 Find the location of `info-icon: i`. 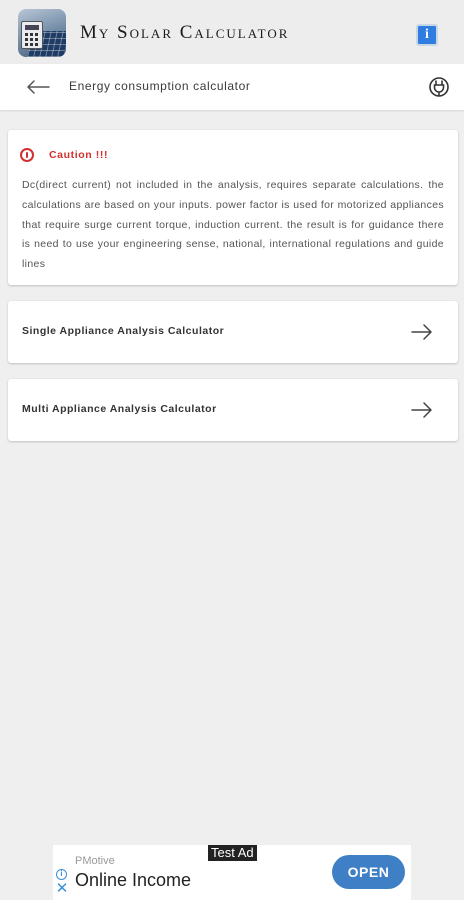

info-icon: i is located at coordinates (427, 35).